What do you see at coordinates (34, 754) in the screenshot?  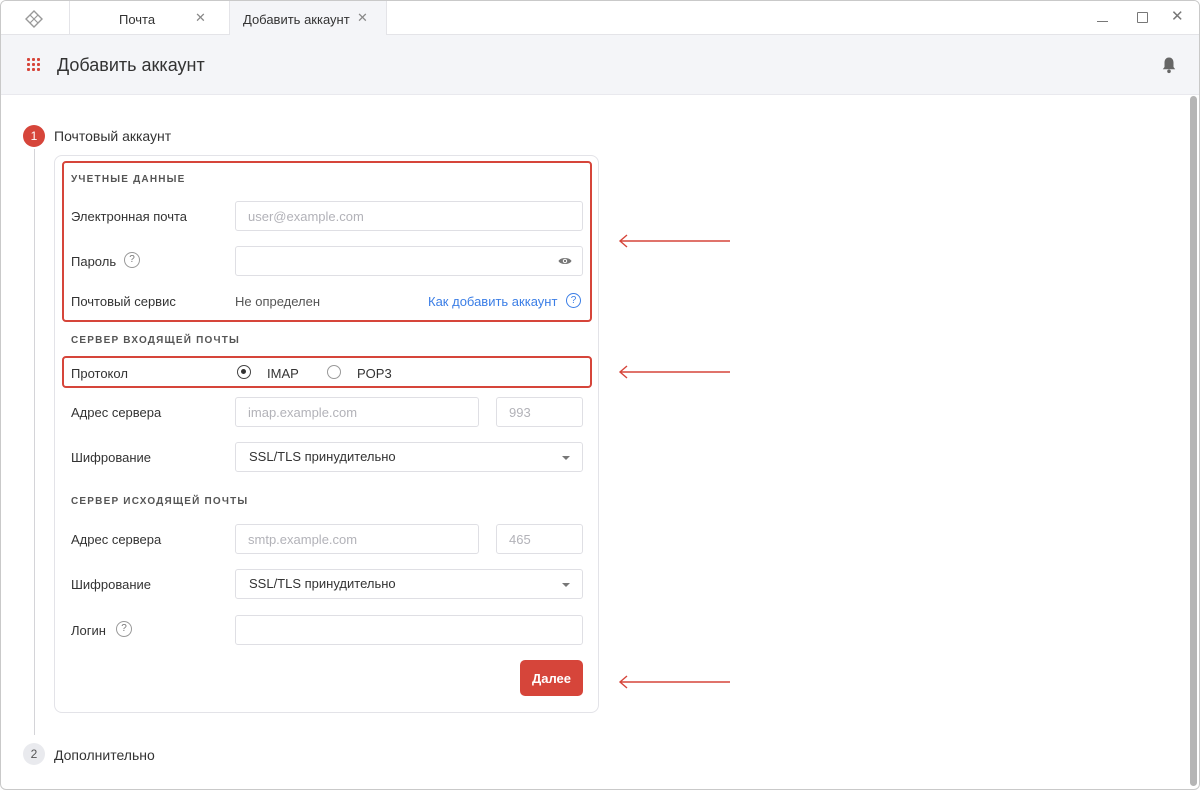 I see `step-2-badge: 2` at bounding box center [34, 754].